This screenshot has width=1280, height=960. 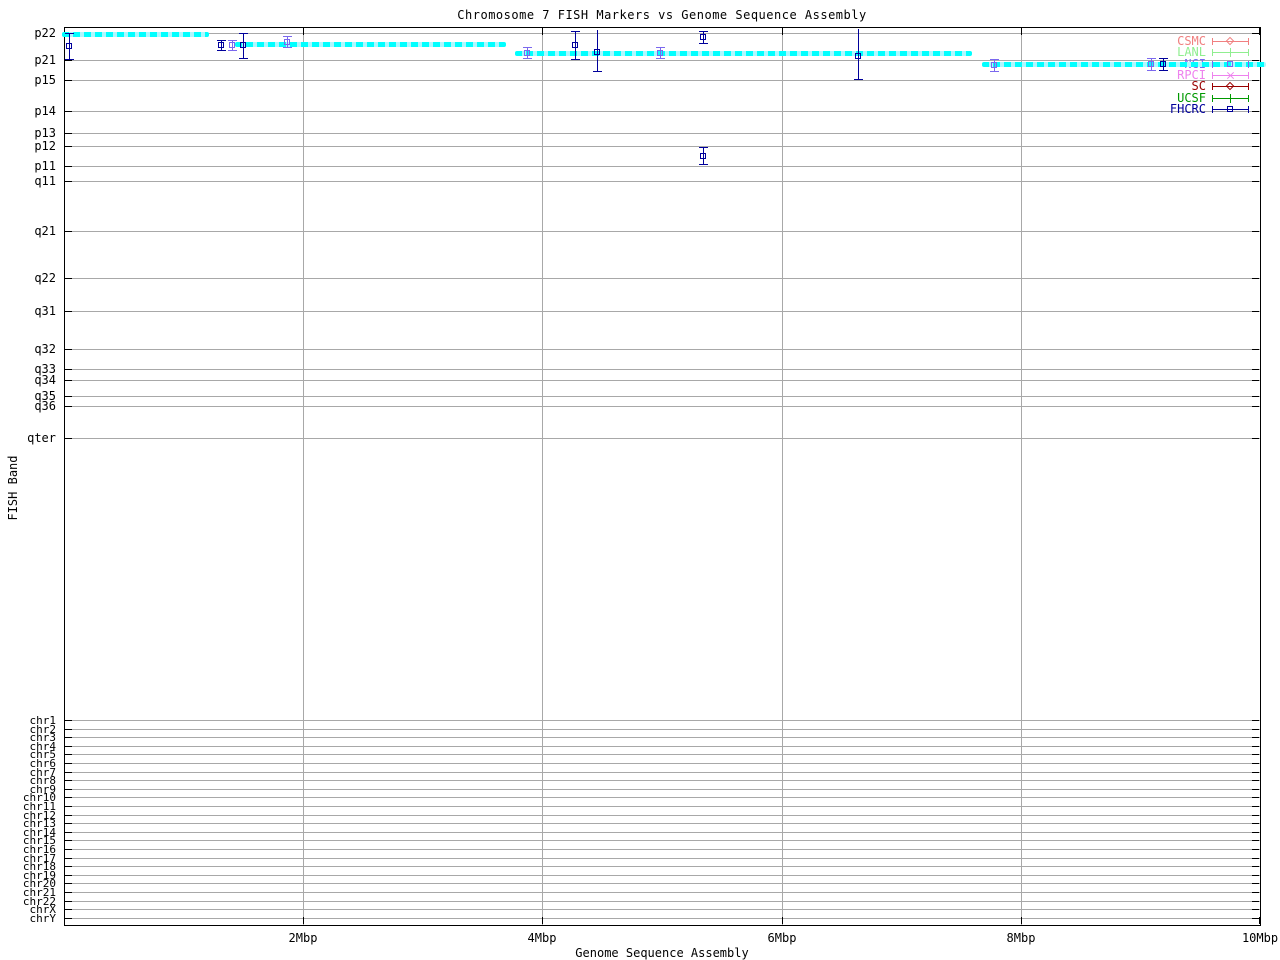 I want to click on x-tick-label: 2Mbp, so click(x=303, y=938).